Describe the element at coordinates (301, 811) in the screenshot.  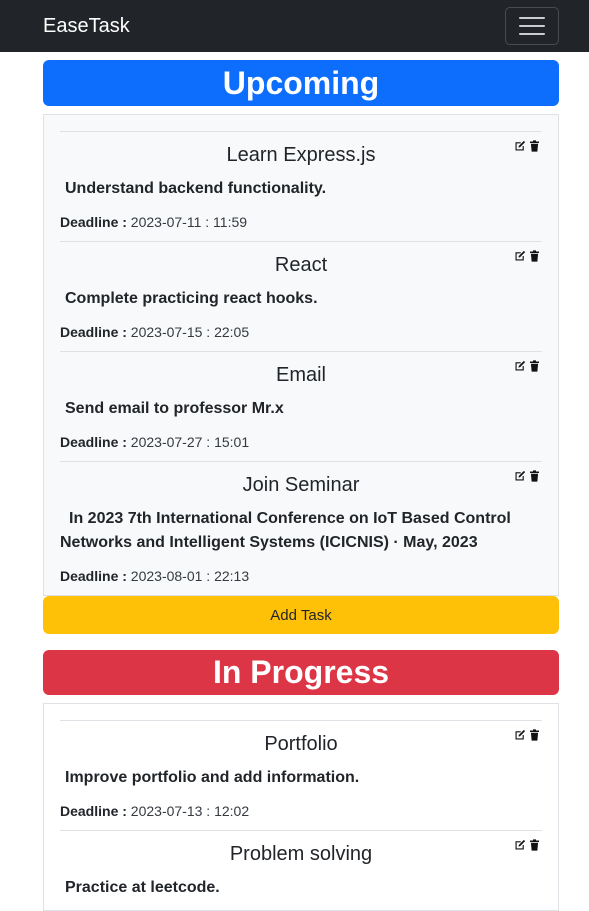
I see `task-deadline: Deadline : 2023-07-13 : 12:02` at that location.